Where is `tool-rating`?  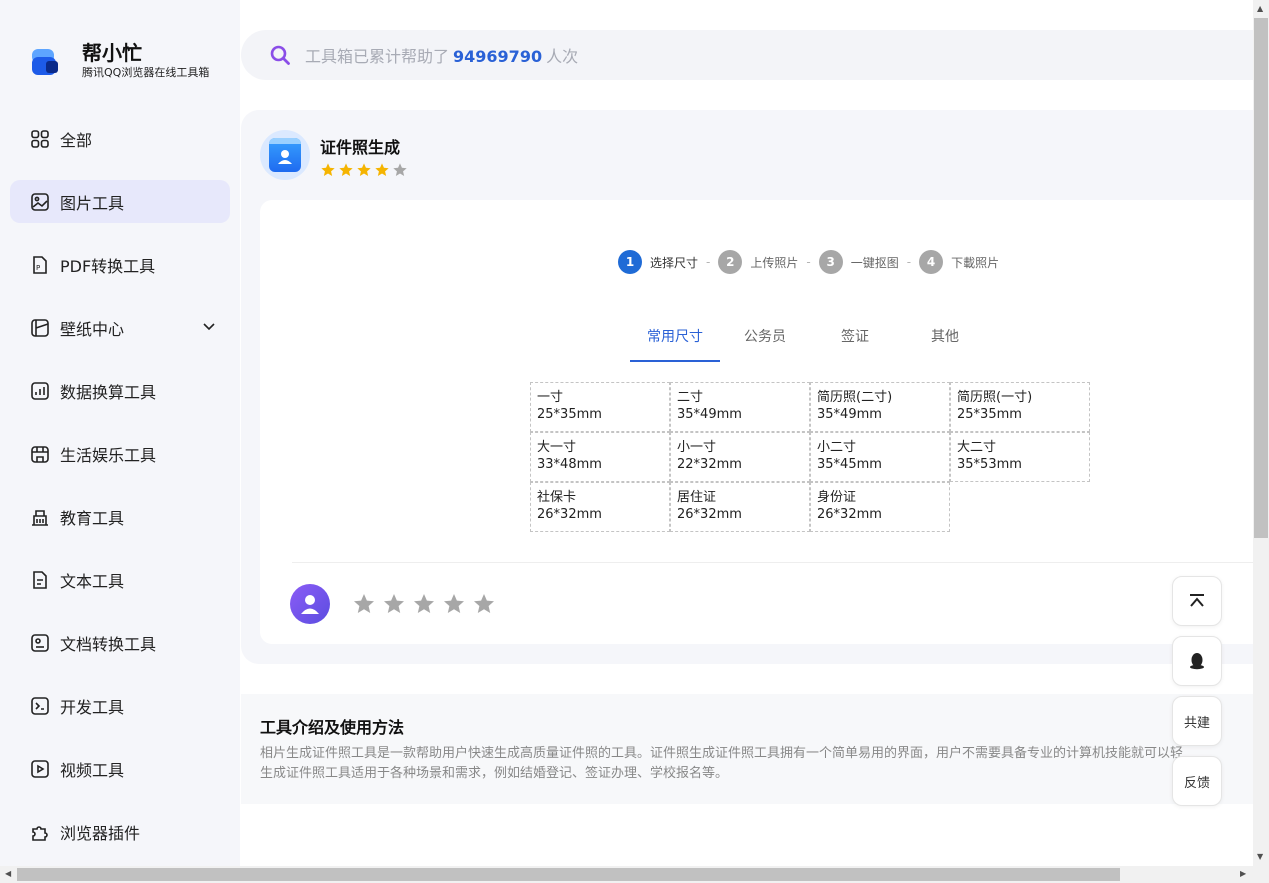
tool-rating is located at coordinates (364, 172).